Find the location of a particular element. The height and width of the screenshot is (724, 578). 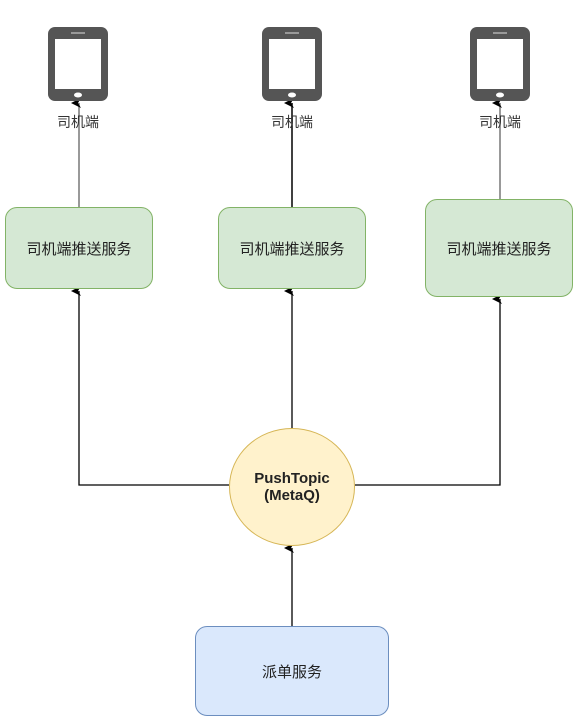

node-label: 派单服务 is located at coordinates (291, 671).